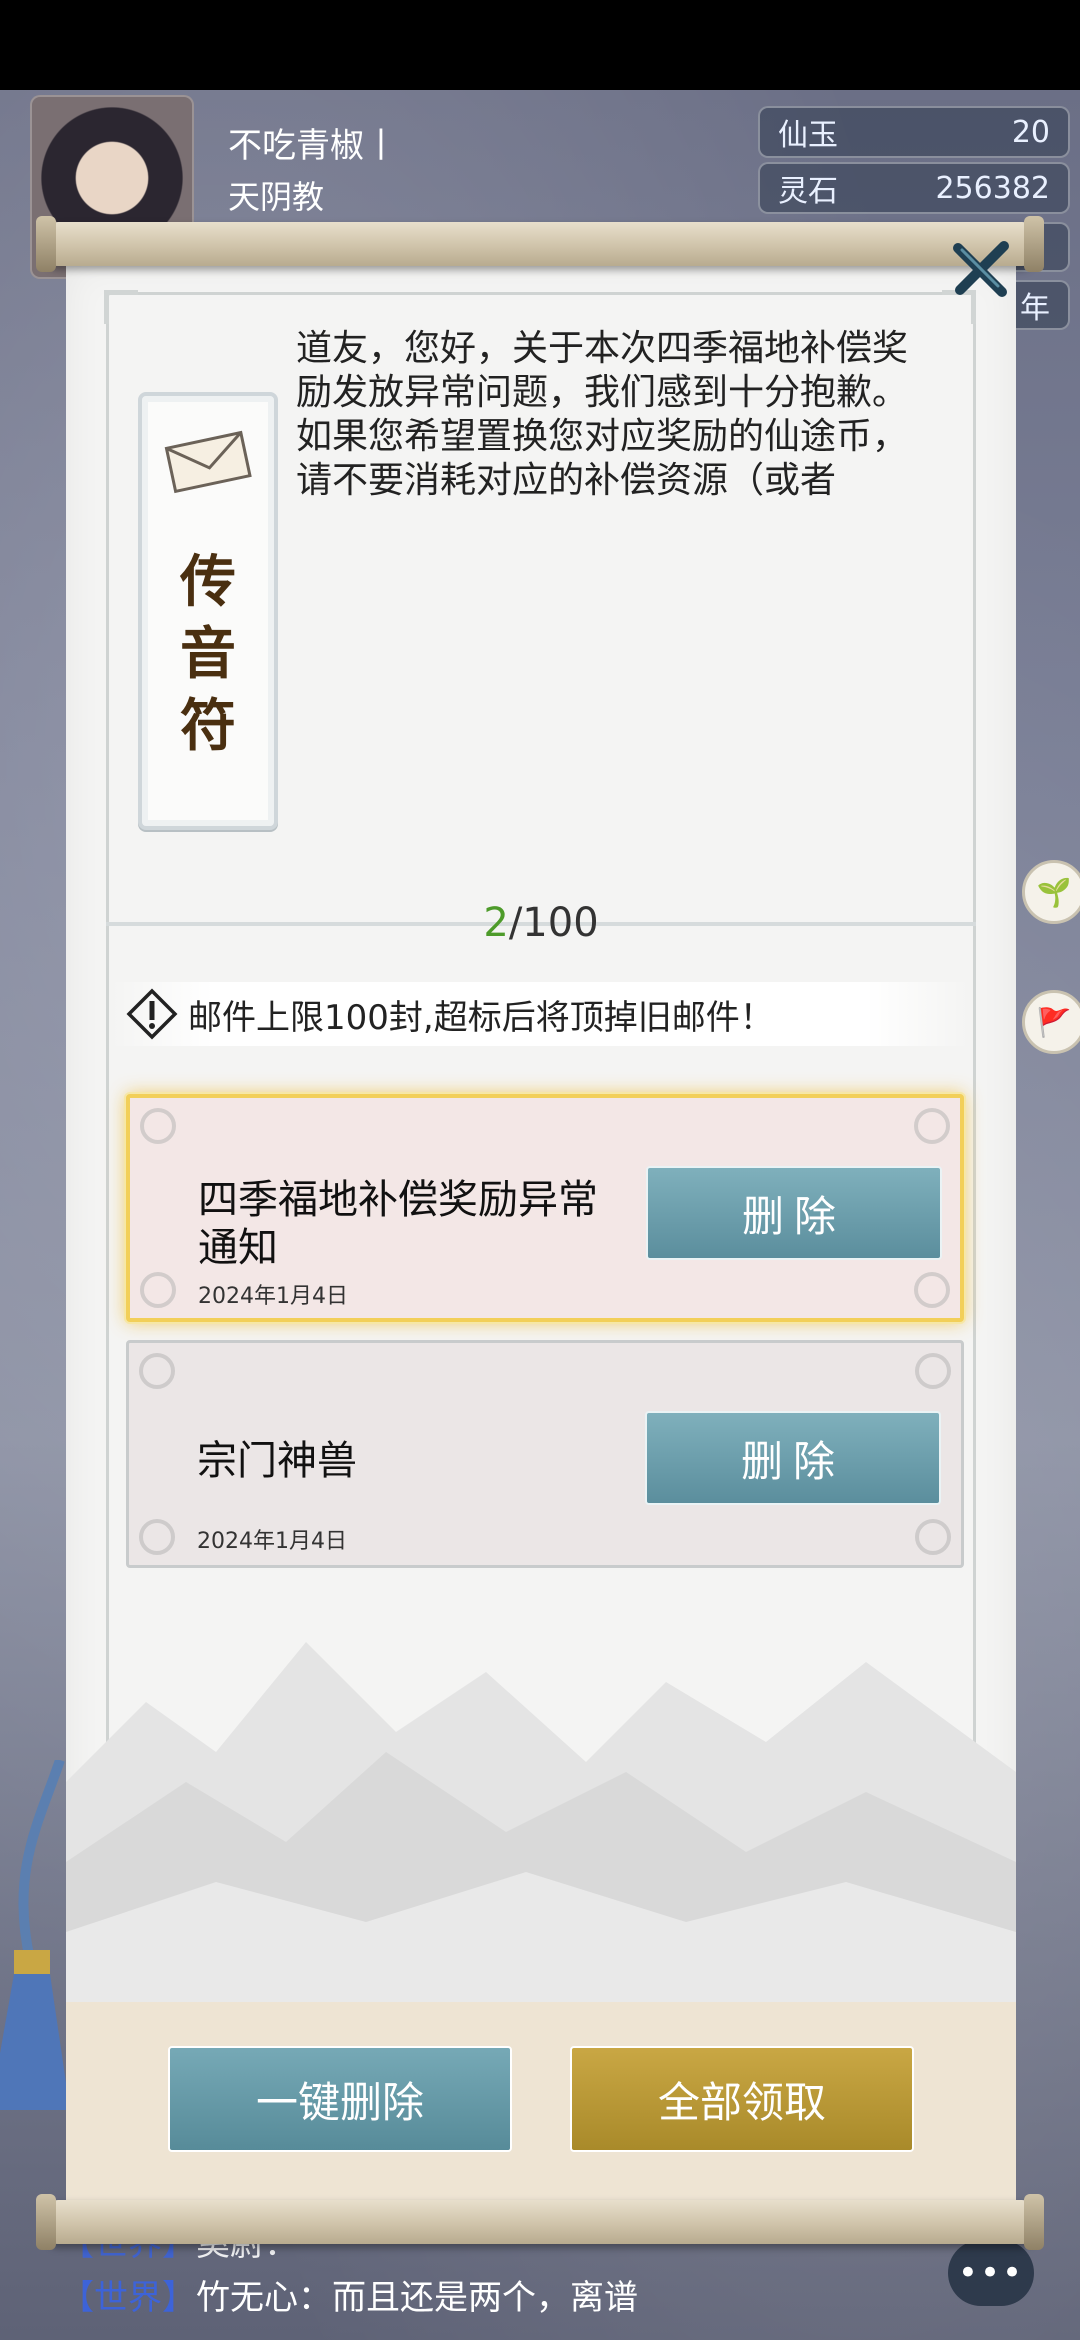  I want to click on talisman-char: 传, so click(208, 582).